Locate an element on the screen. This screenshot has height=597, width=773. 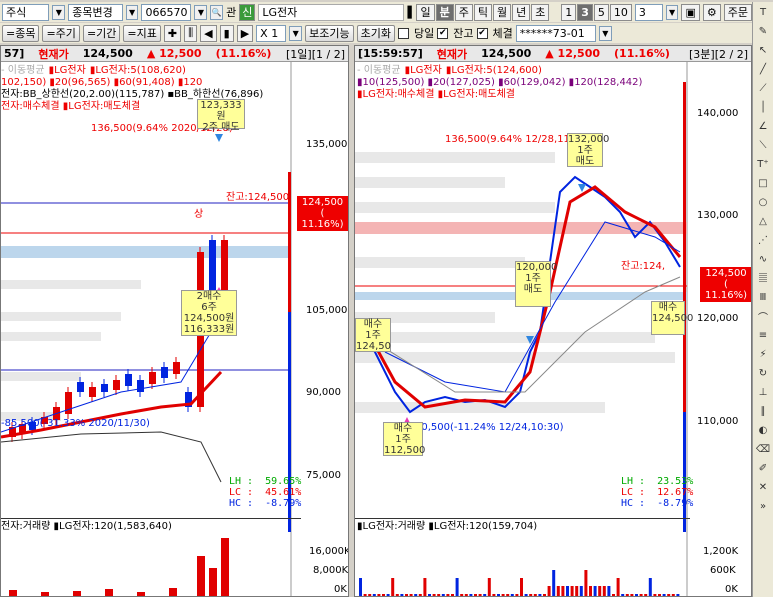
indicator-button: =지표 is located at coordinates (142, 33).